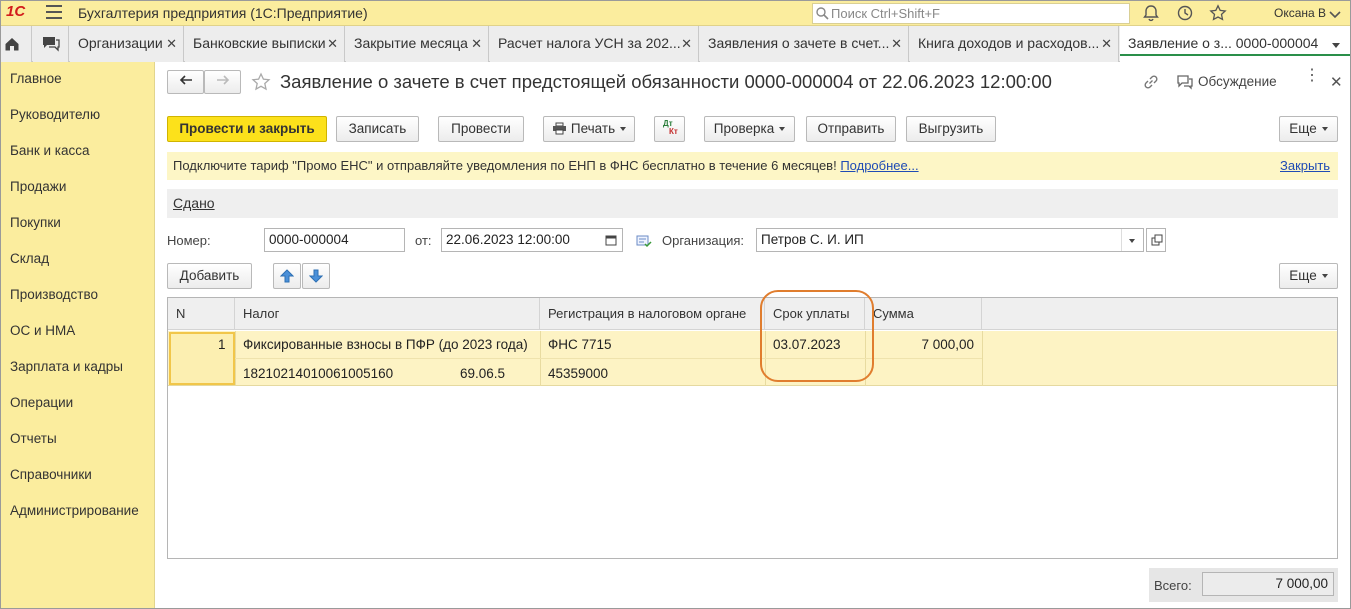 The width and height of the screenshot is (1351, 609). I want to click on save-button: Записать, so click(377, 129).